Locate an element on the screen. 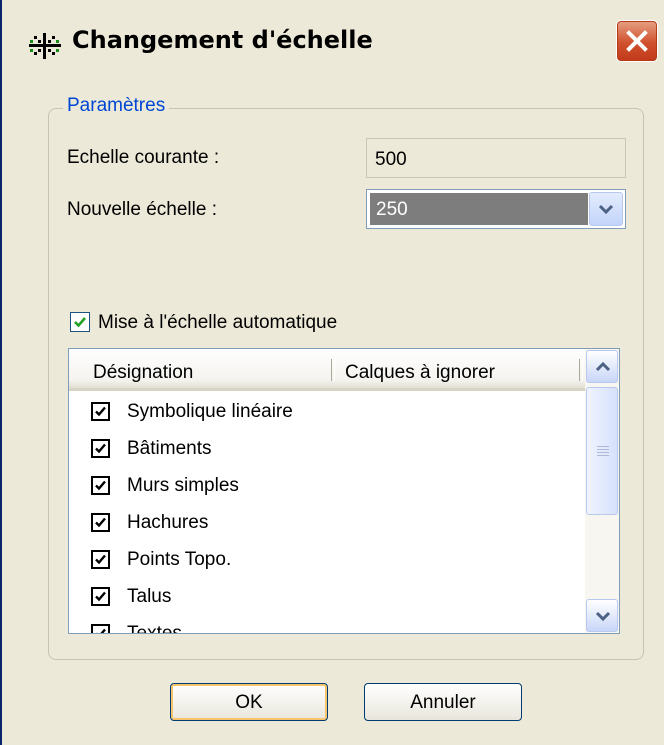  column-header-designation: Désignation is located at coordinates (143, 373).